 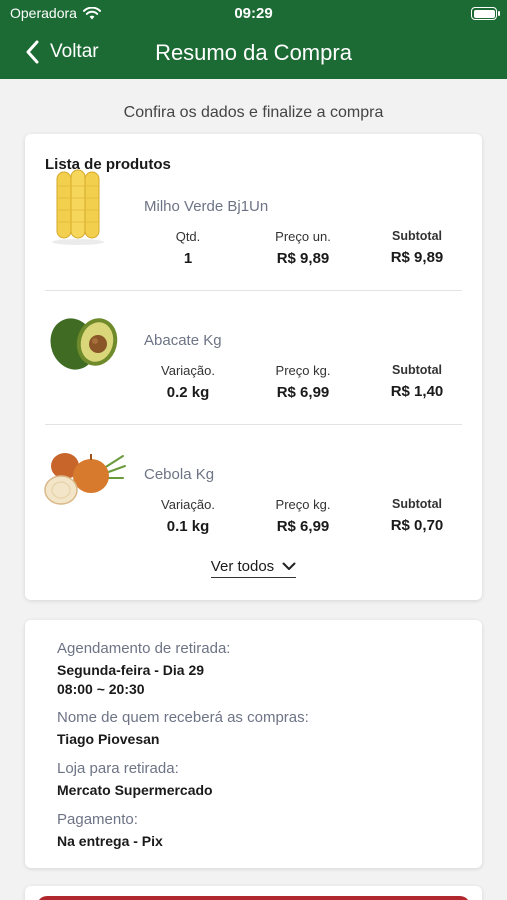 What do you see at coordinates (183, 340) in the screenshot?
I see `product-name: Abacate Kg` at bounding box center [183, 340].